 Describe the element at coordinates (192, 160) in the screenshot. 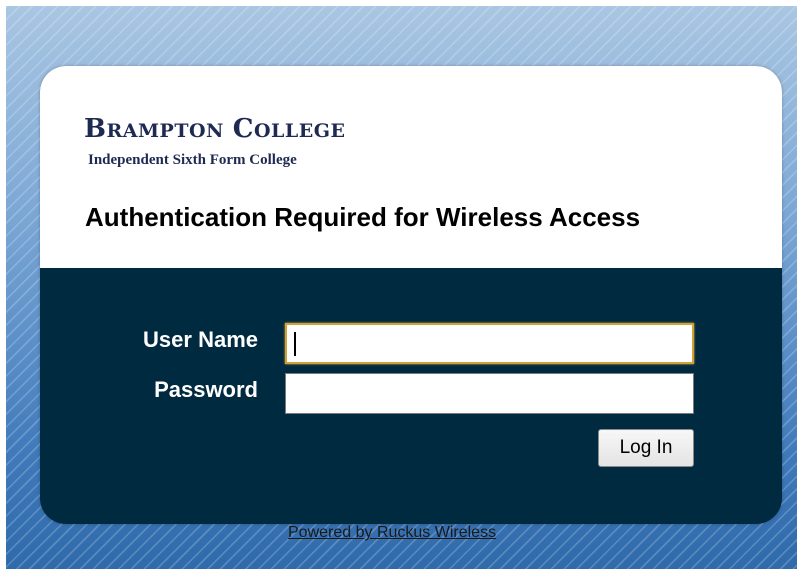

I see `college-tagline: Independent Sixth Form College` at that location.